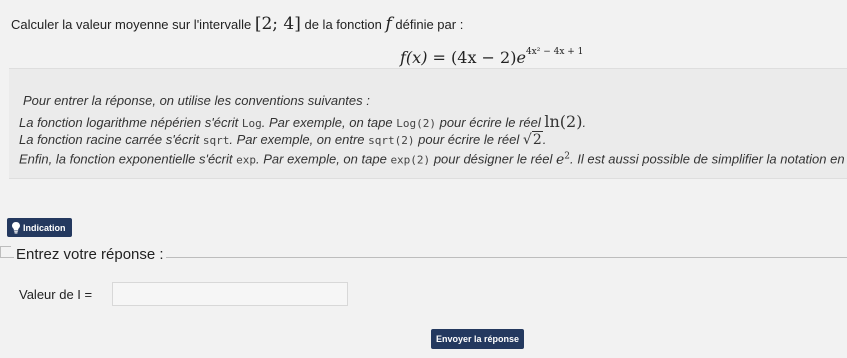 The height and width of the screenshot is (358, 847). What do you see at coordinates (416, 123) in the screenshot?
I see `code-log-example: Log(2)` at bounding box center [416, 123].